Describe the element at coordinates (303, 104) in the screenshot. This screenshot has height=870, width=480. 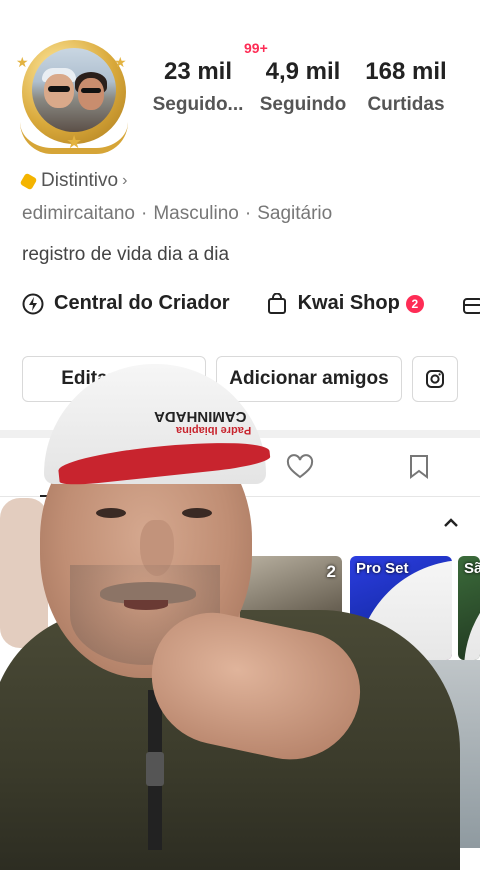
I see `following-label: Seguindo` at that location.